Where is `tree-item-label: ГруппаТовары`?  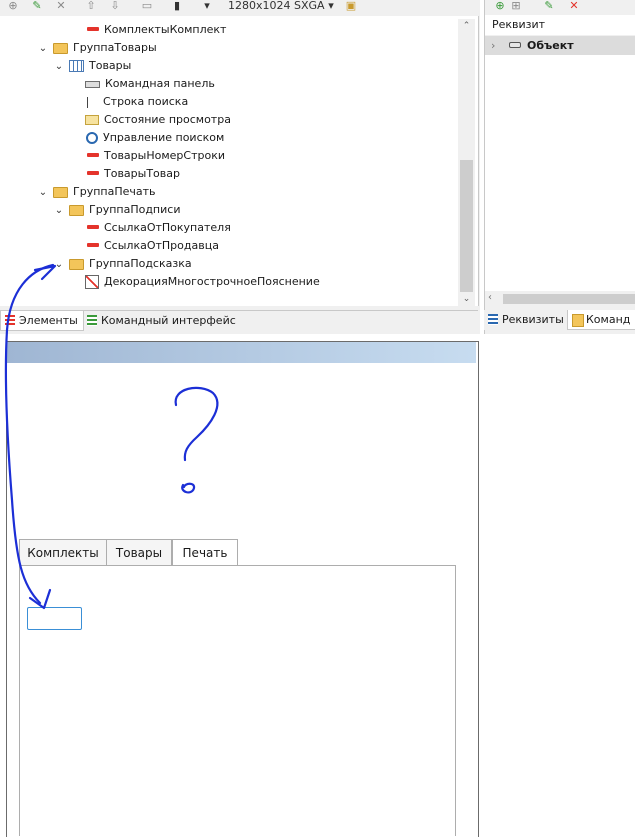
tree-item-label: ГруппаТовары is located at coordinates (115, 47).